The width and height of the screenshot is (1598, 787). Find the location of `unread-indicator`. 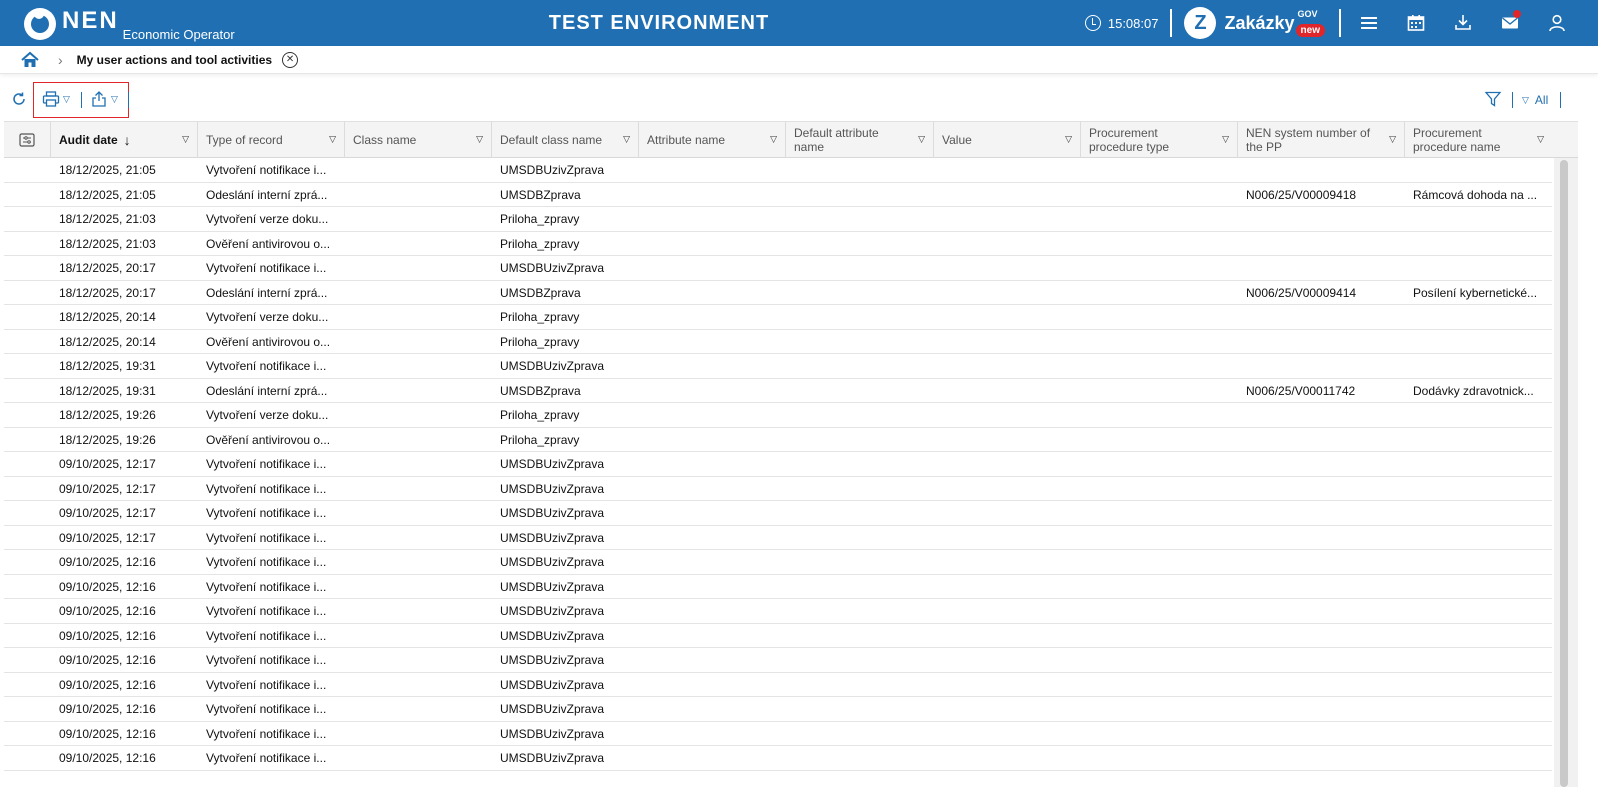

unread-indicator is located at coordinates (1517, 14).